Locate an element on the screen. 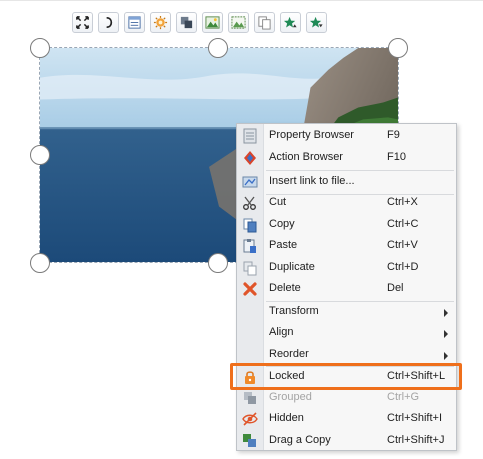 The width and height of the screenshot is (483, 459). menu-item-shortcut: Ctrl+Shift+J is located at coordinates (416, 440).